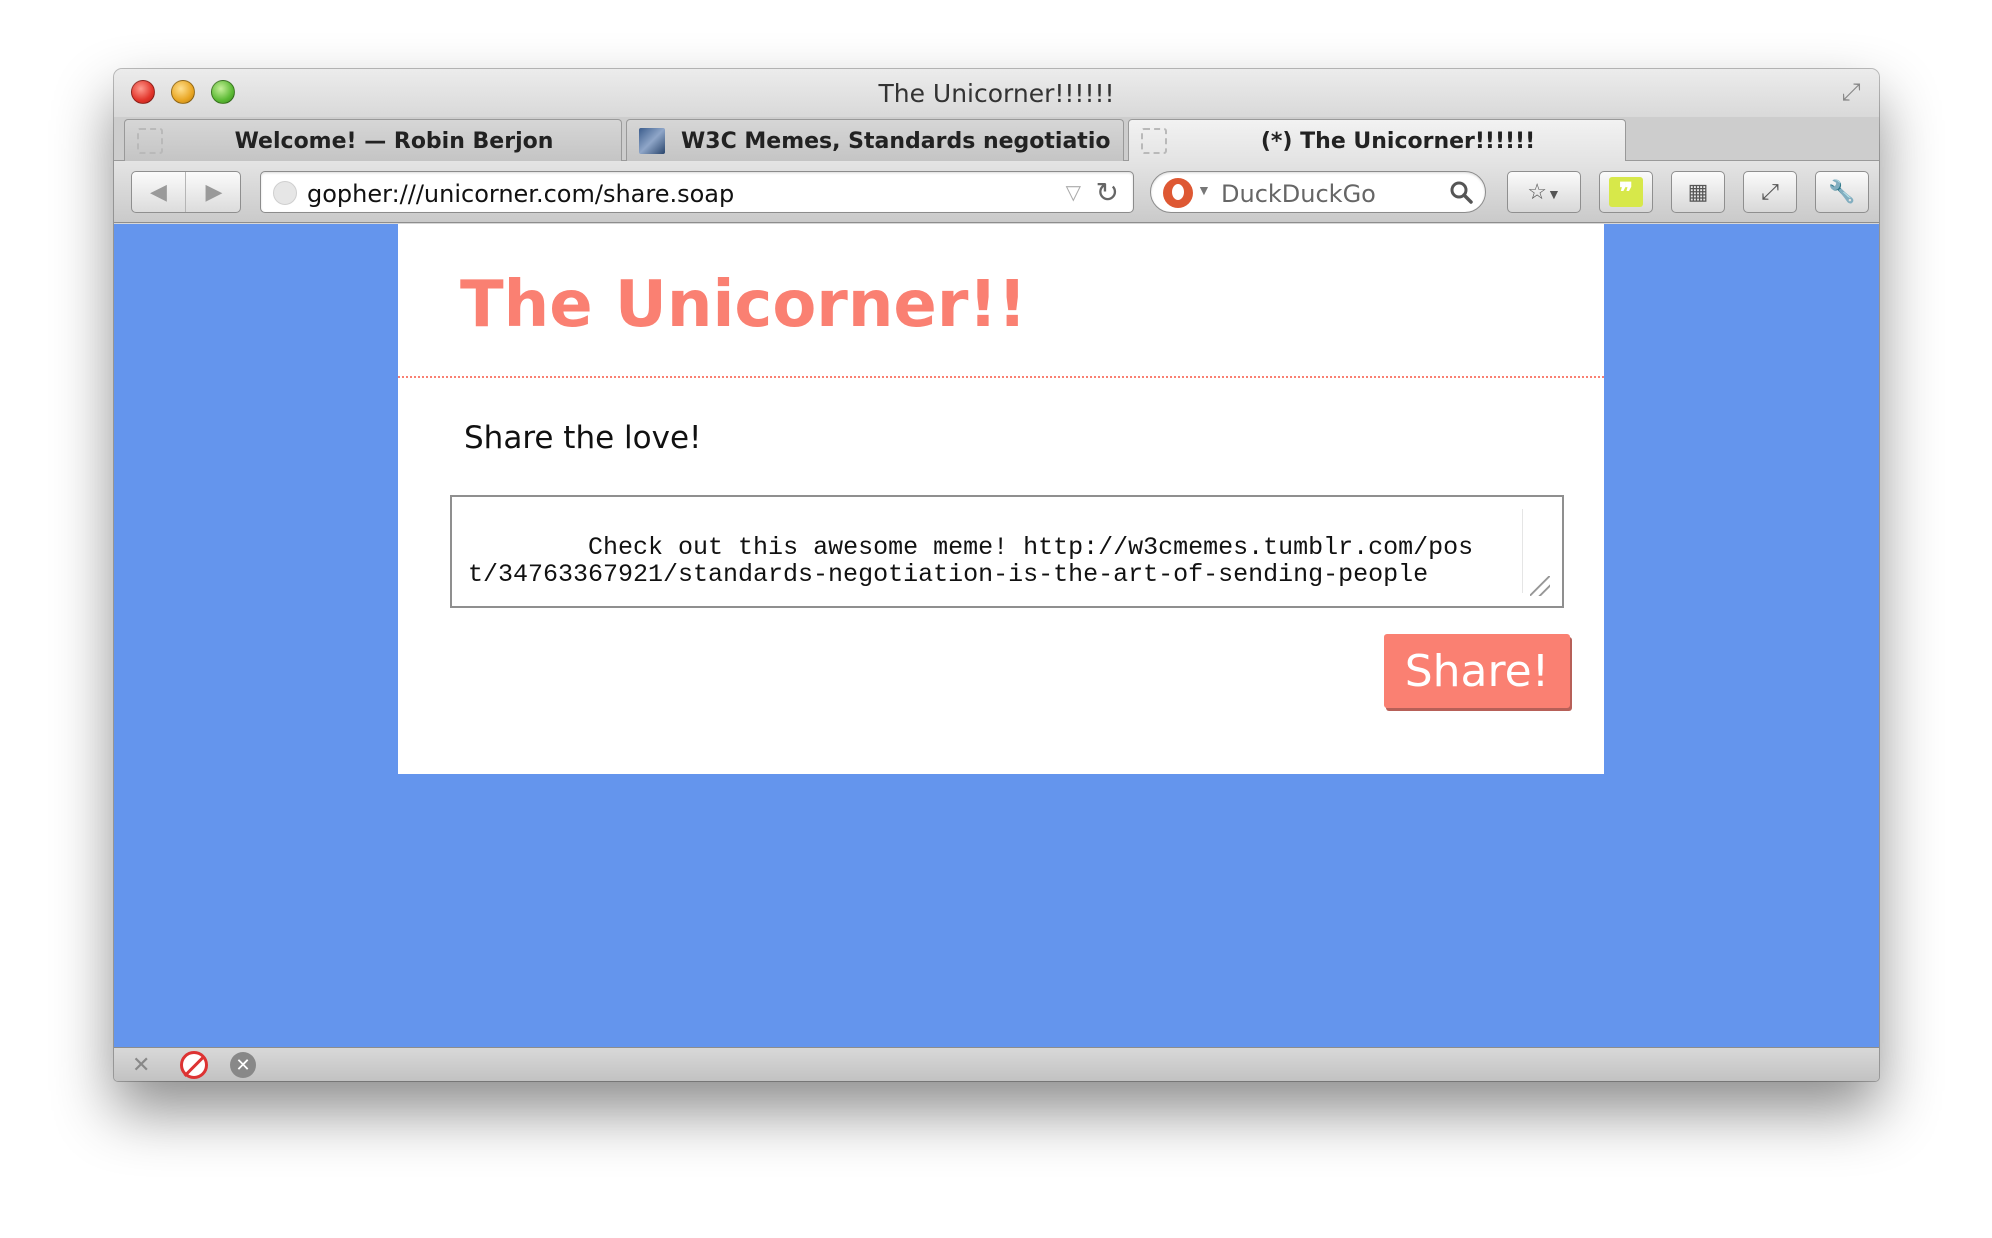 Image resolution: width=1992 pixels, height=1238 pixels. I want to click on title-bar: The Unicorner!!!!!! ⤢, so click(996, 93).